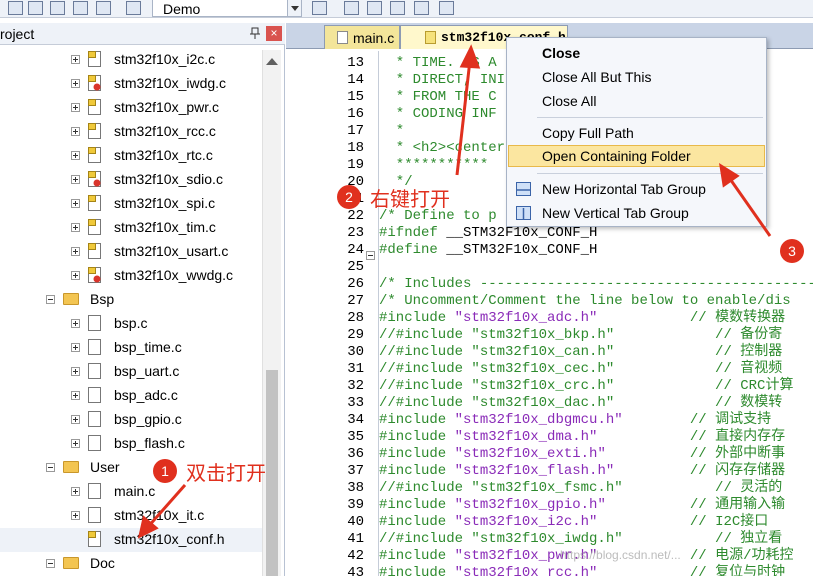  What do you see at coordinates (131, 372) in the screenshot?
I see `tree-file: bsp_uart.c` at bounding box center [131, 372].